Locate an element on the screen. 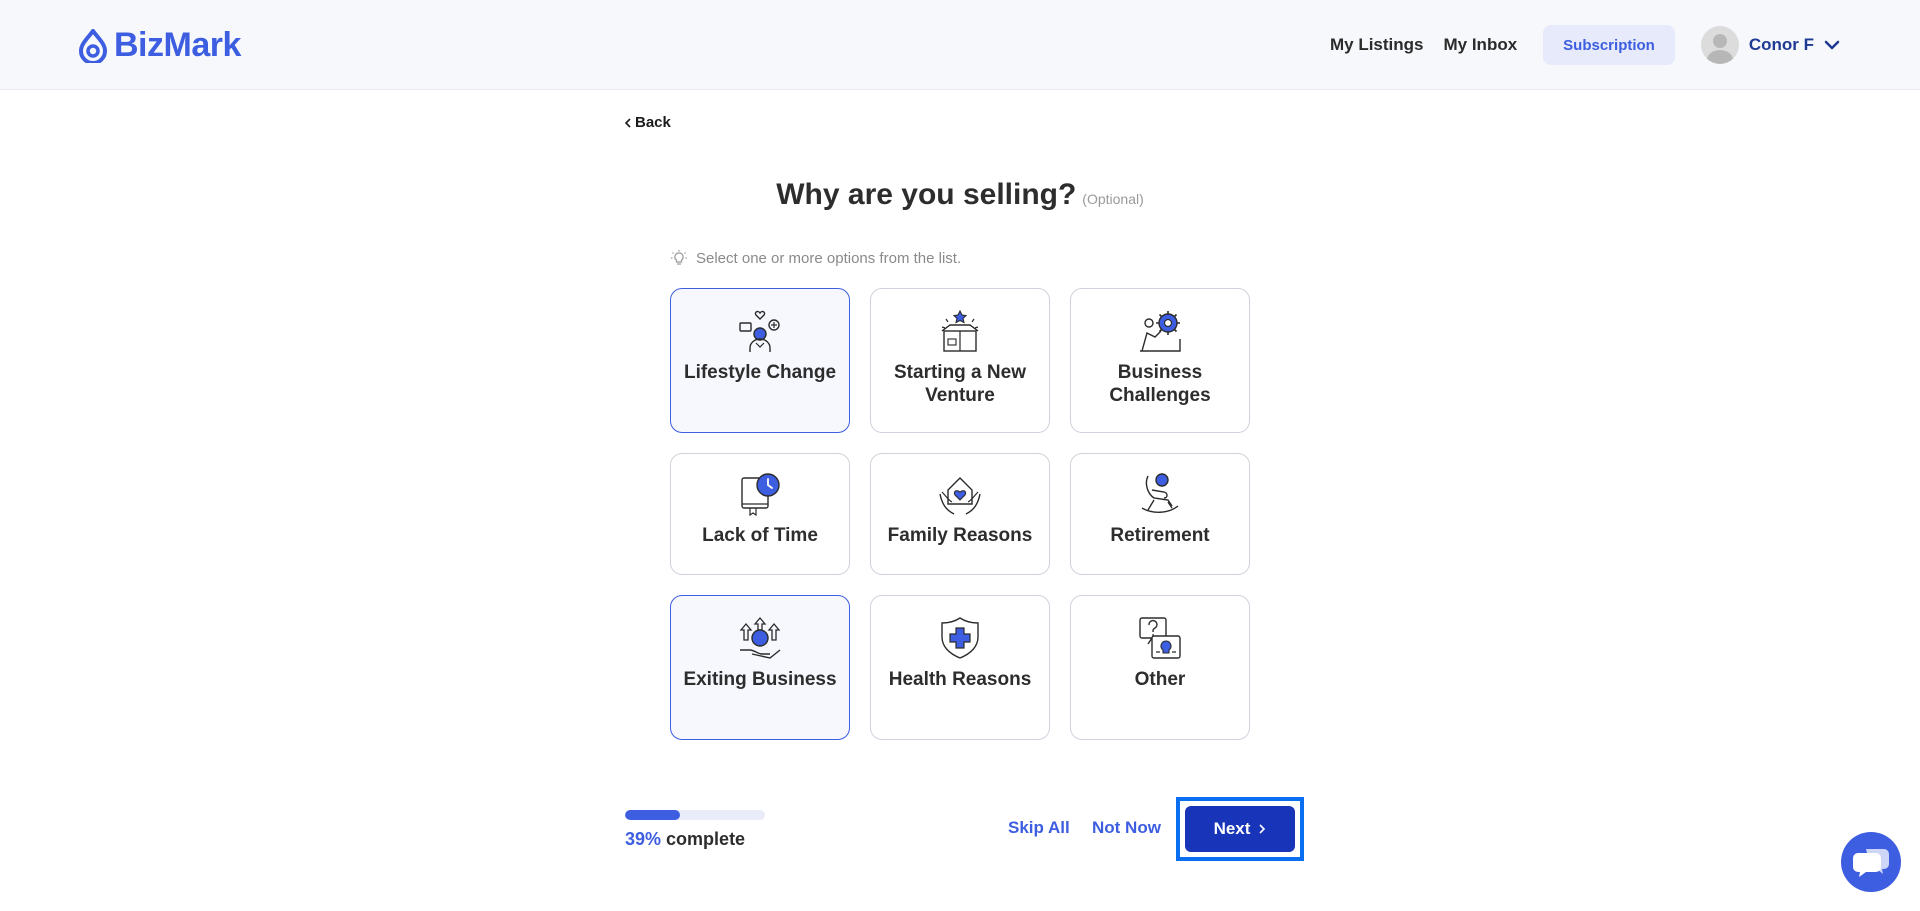 The width and height of the screenshot is (1920, 911). gear-person-icon is located at coordinates (1160, 331).